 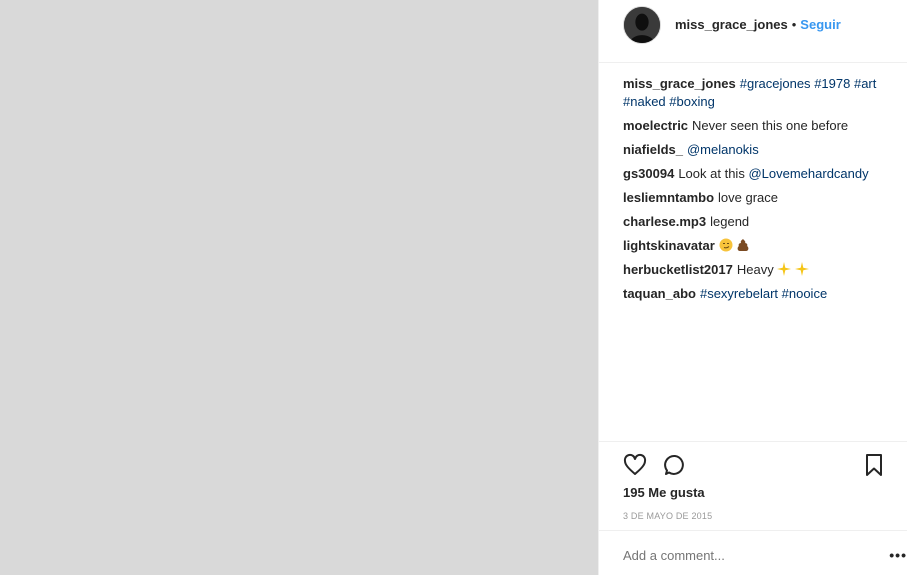 I want to click on hashtag-link: #nooice, so click(x=805, y=293).